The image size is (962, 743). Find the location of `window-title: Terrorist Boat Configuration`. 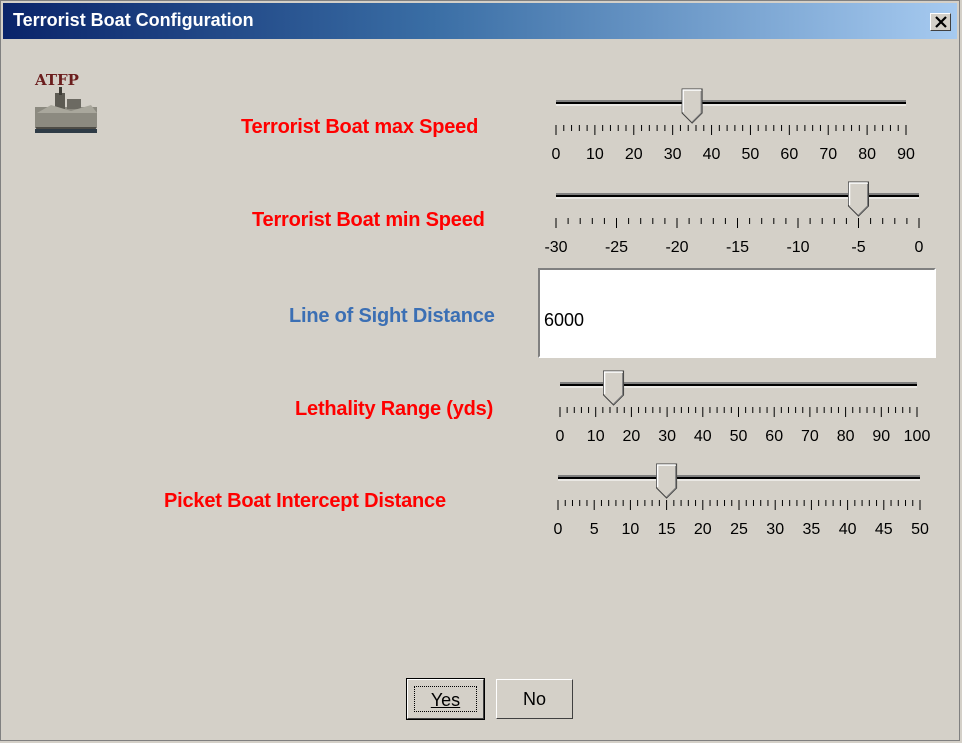

window-title: Terrorist Boat Configuration is located at coordinates (133, 20).